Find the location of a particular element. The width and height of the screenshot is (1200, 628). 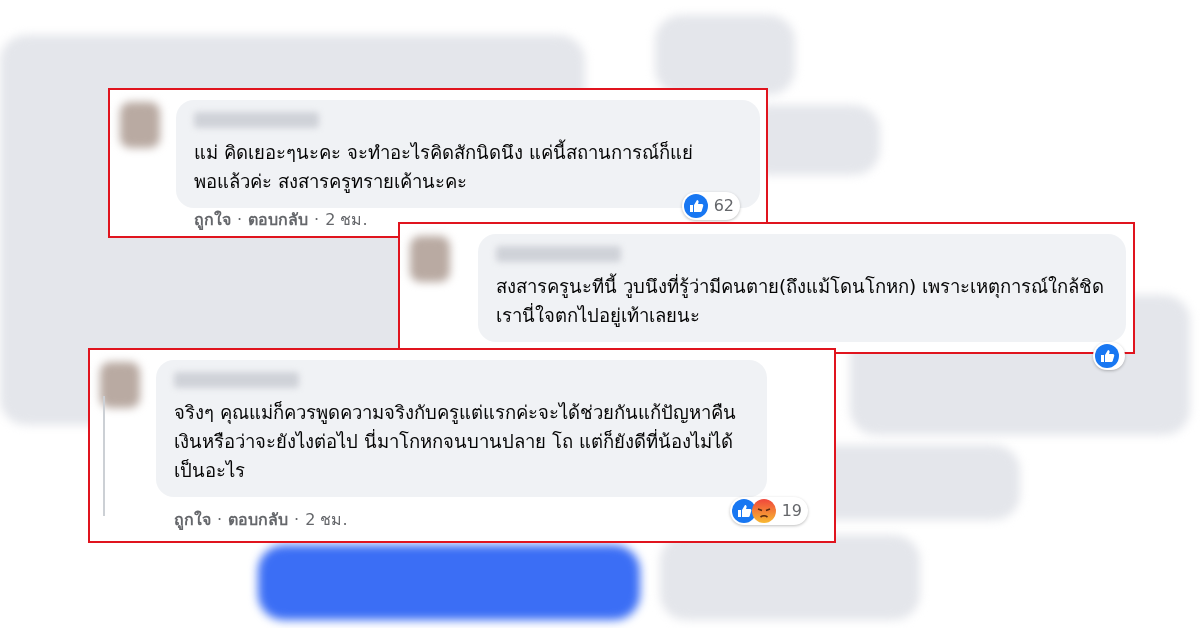

reaction-badge is located at coordinates (1109, 356).